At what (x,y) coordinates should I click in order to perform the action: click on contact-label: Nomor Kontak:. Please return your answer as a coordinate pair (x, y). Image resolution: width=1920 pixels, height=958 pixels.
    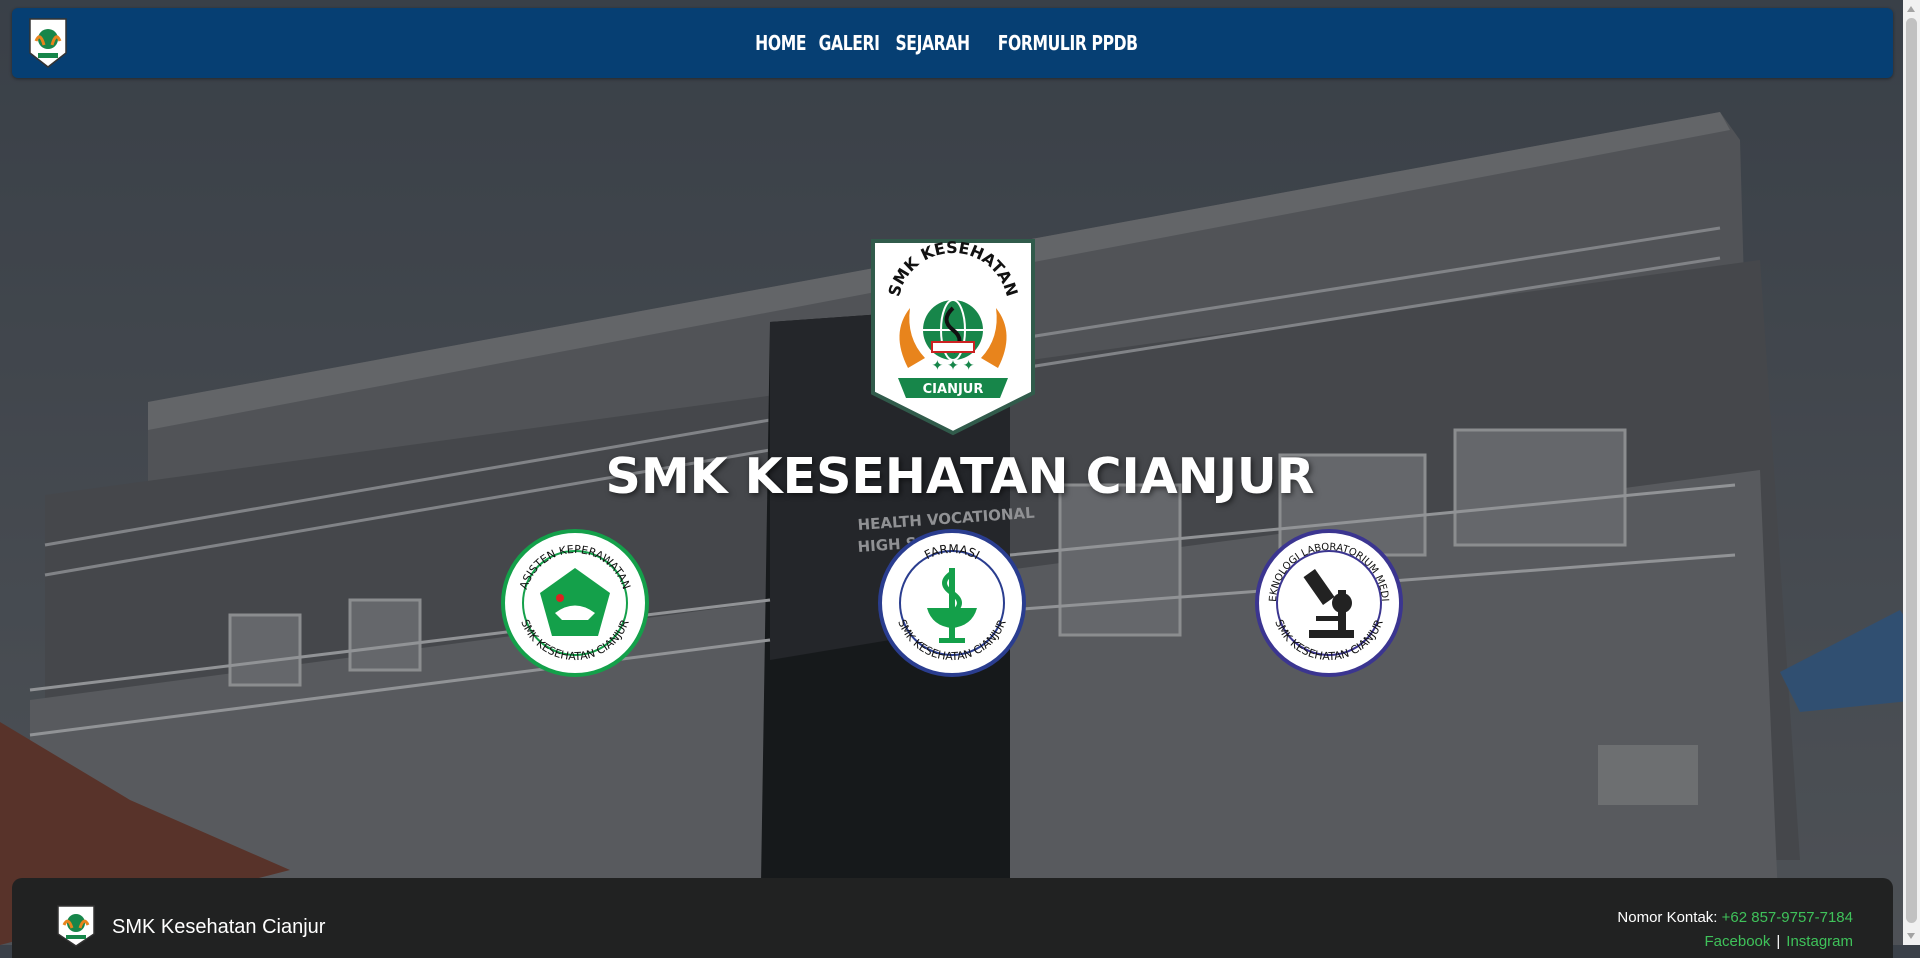
    Looking at the image, I should click on (1667, 917).